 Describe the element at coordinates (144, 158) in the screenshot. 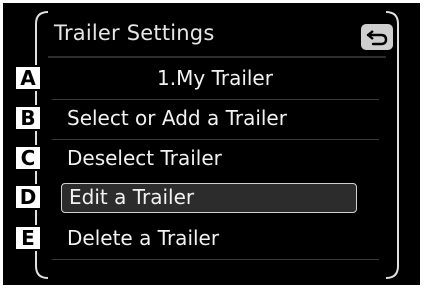

I see `menu-item-label: Deselect Trailer` at that location.